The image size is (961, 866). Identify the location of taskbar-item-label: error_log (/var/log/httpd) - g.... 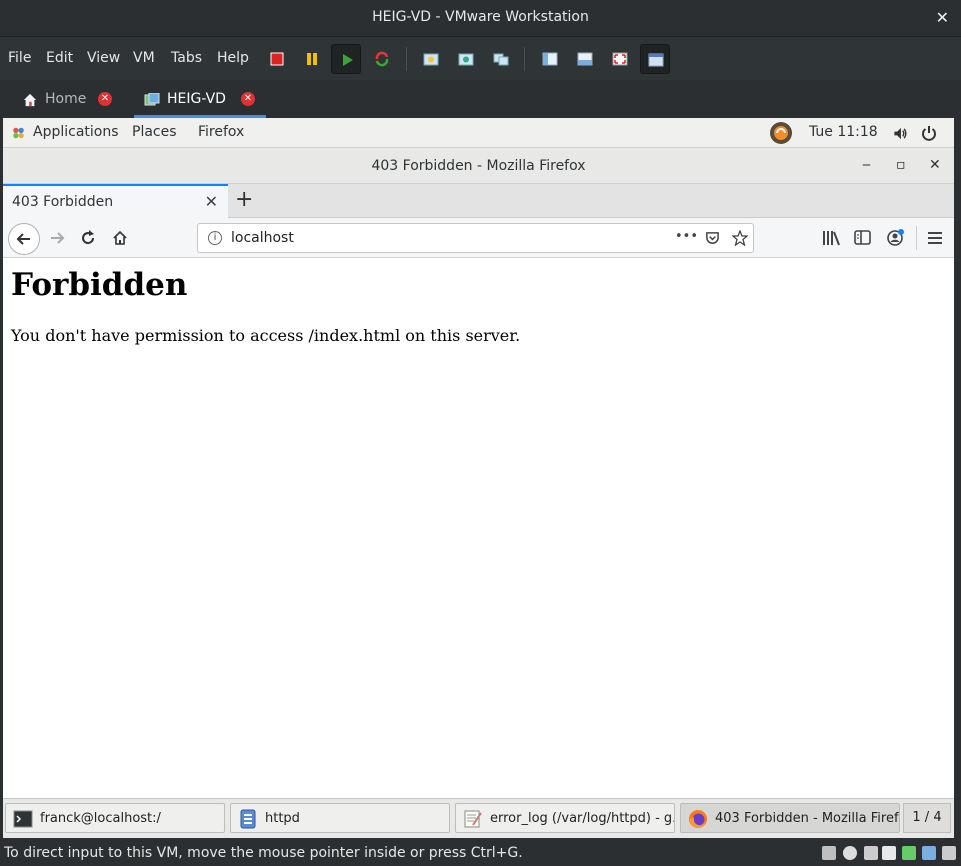
(582, 818).